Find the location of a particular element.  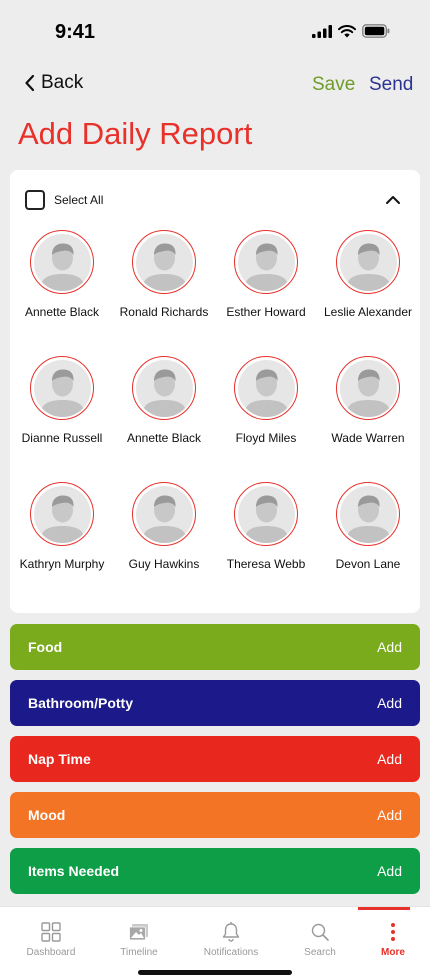

checkbox-box is located at coordinates (35, 200).